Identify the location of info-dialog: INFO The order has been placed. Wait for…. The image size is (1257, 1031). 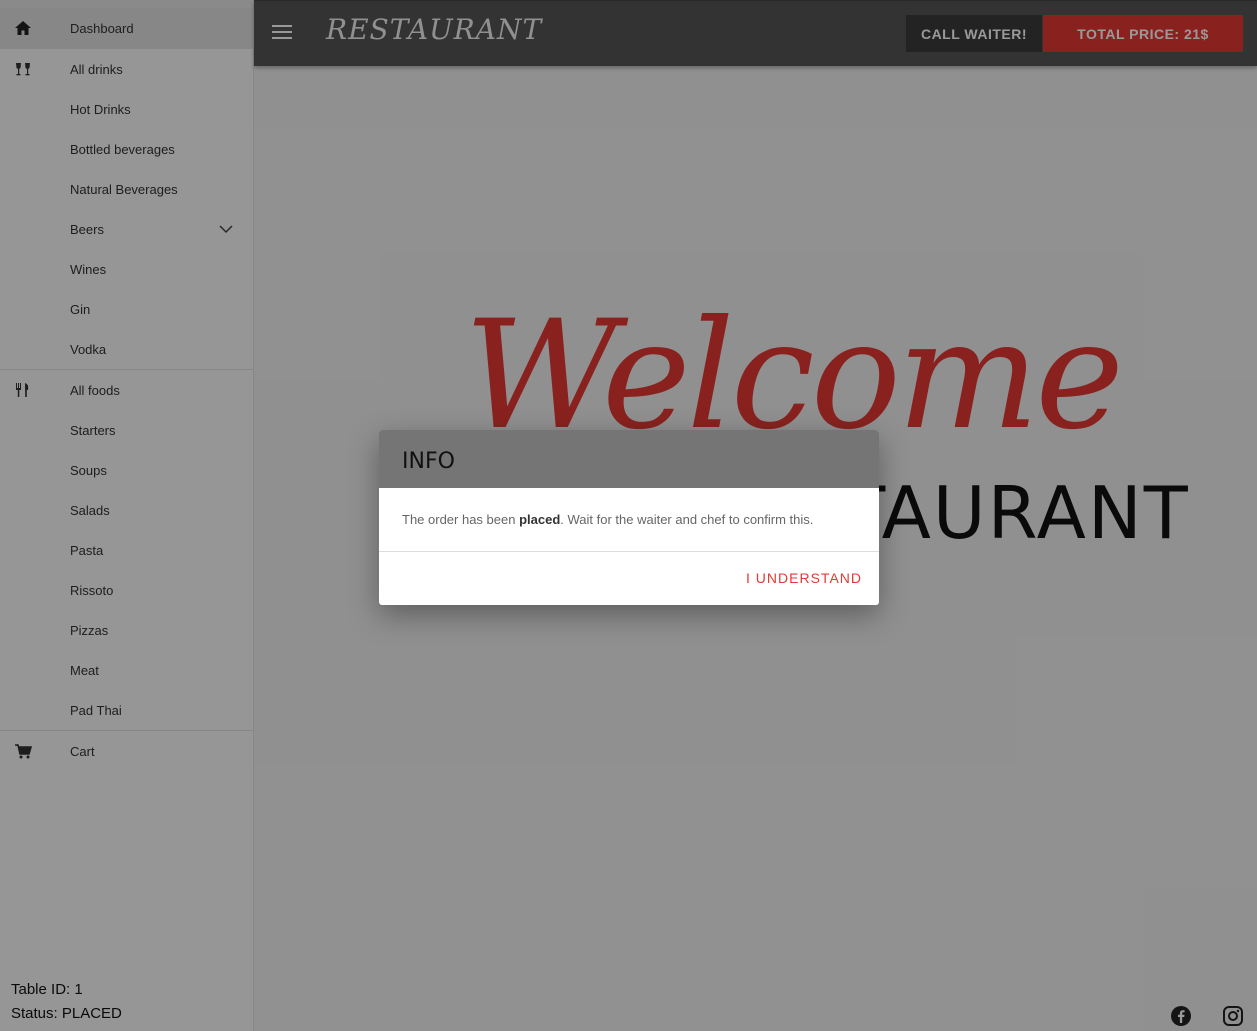
(629, 517).